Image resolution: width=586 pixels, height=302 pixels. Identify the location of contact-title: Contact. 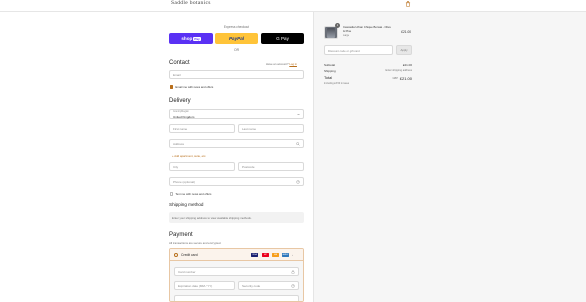
(179, 63).